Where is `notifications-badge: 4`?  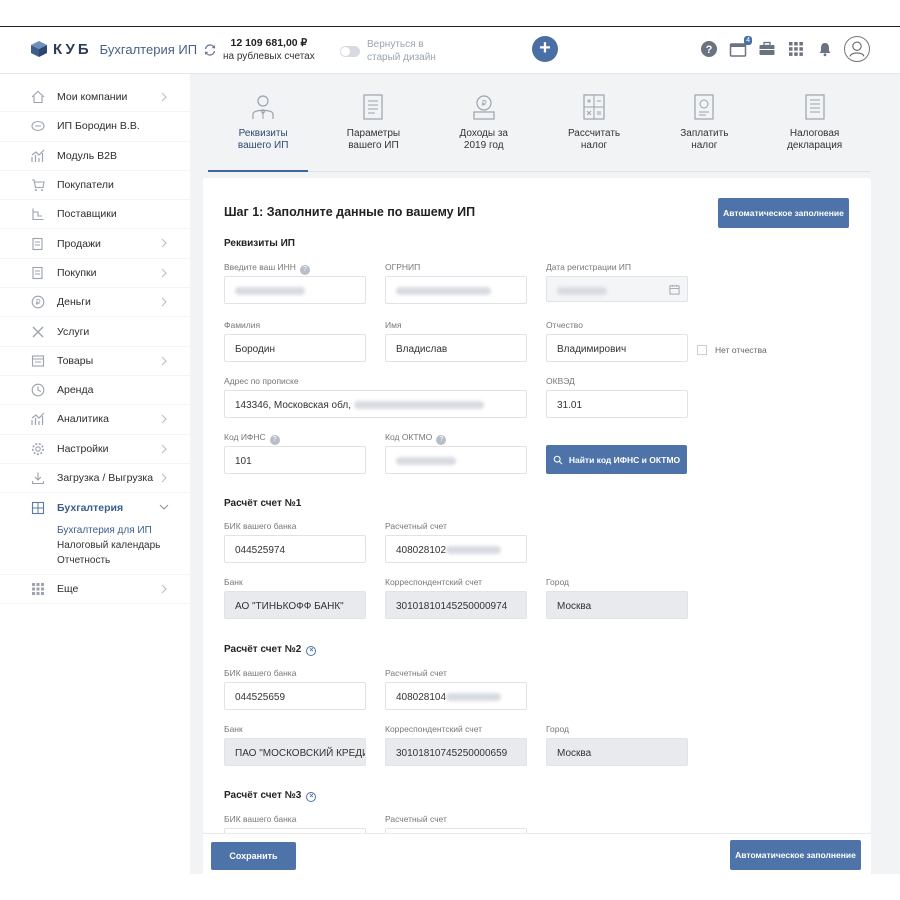
notifications-badge: 4 is located at coordinates (748, 40).